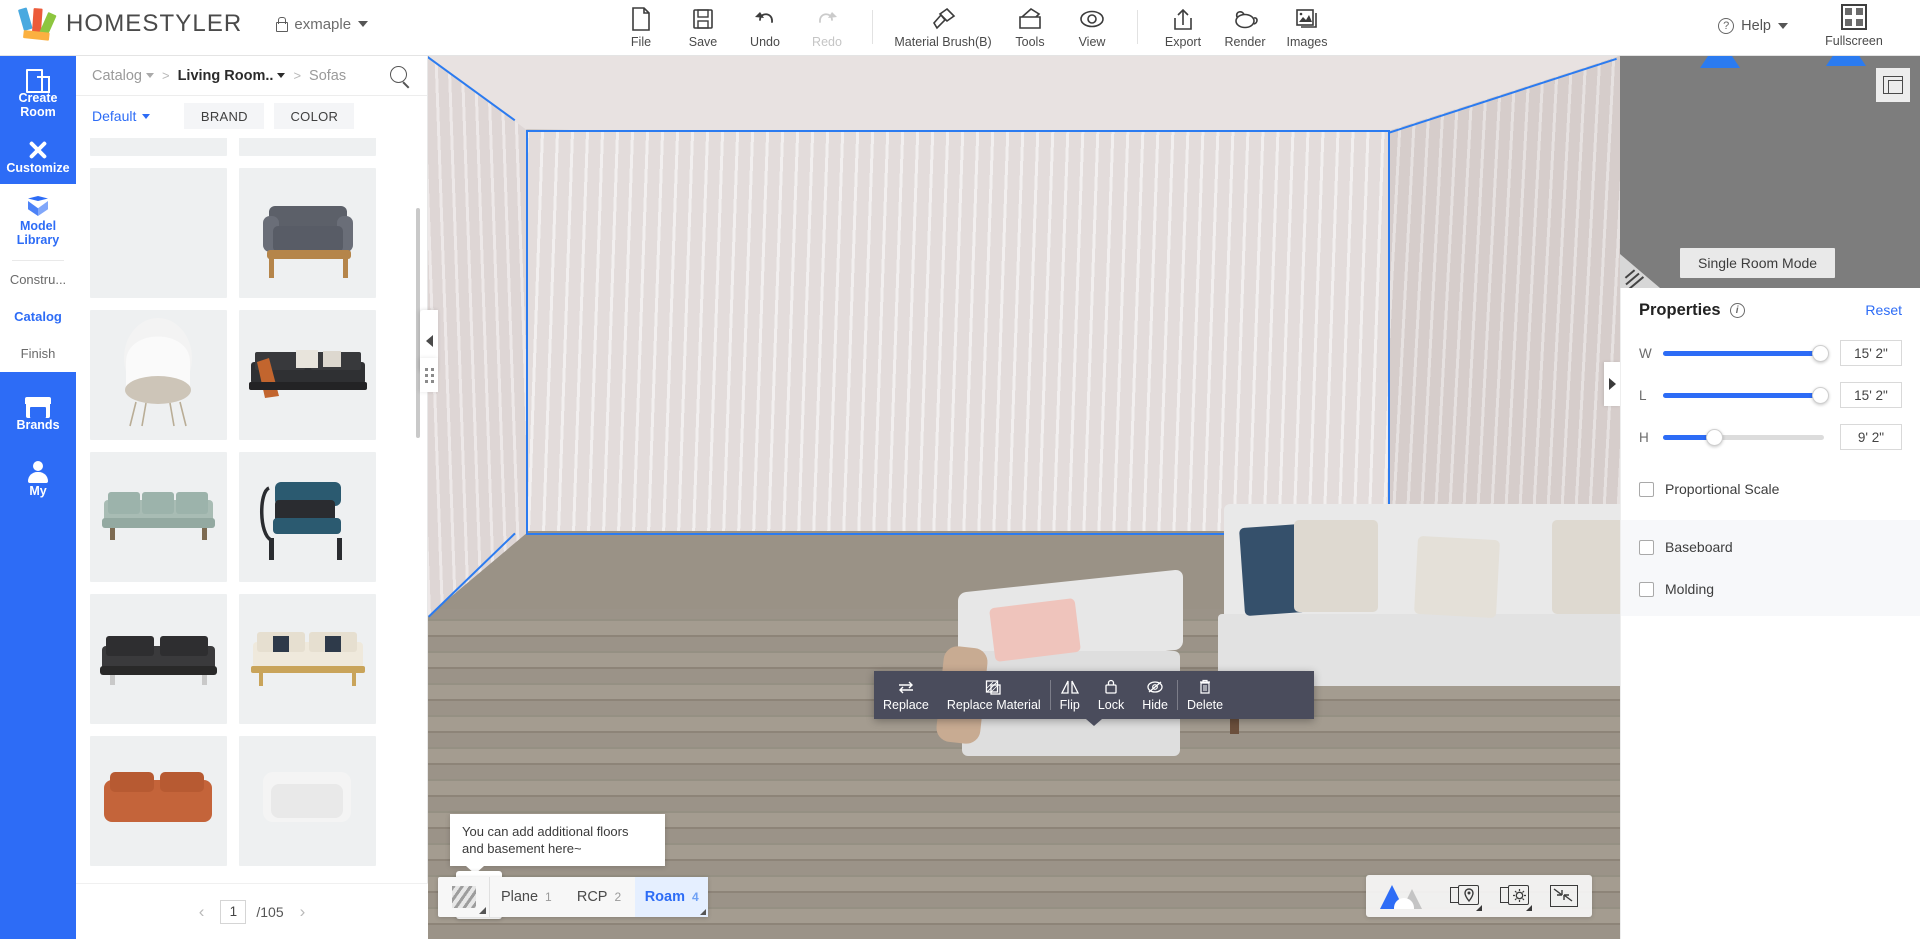 Image resolution: width=1920 pixels, height=939 pixels. Describe the element at coordinates (958, 131) in the screenshot. I see `room-edge` at that location.